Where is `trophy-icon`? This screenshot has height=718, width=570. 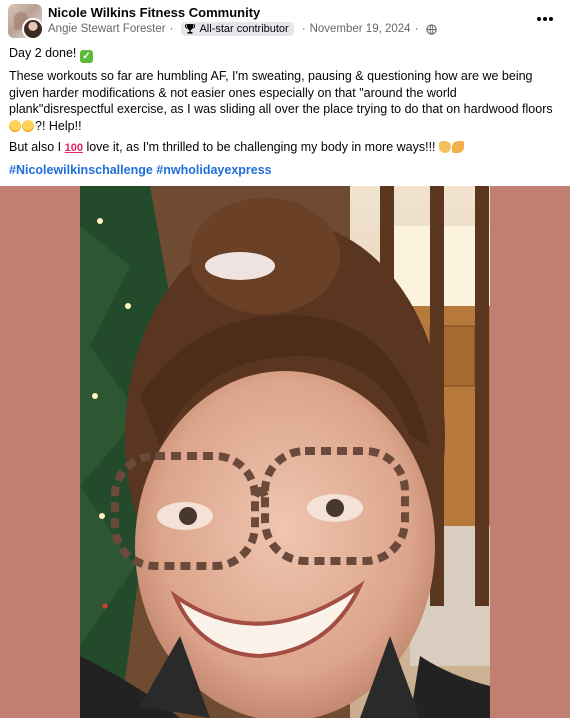 trophy-icon is located at coordinates (190, 29).